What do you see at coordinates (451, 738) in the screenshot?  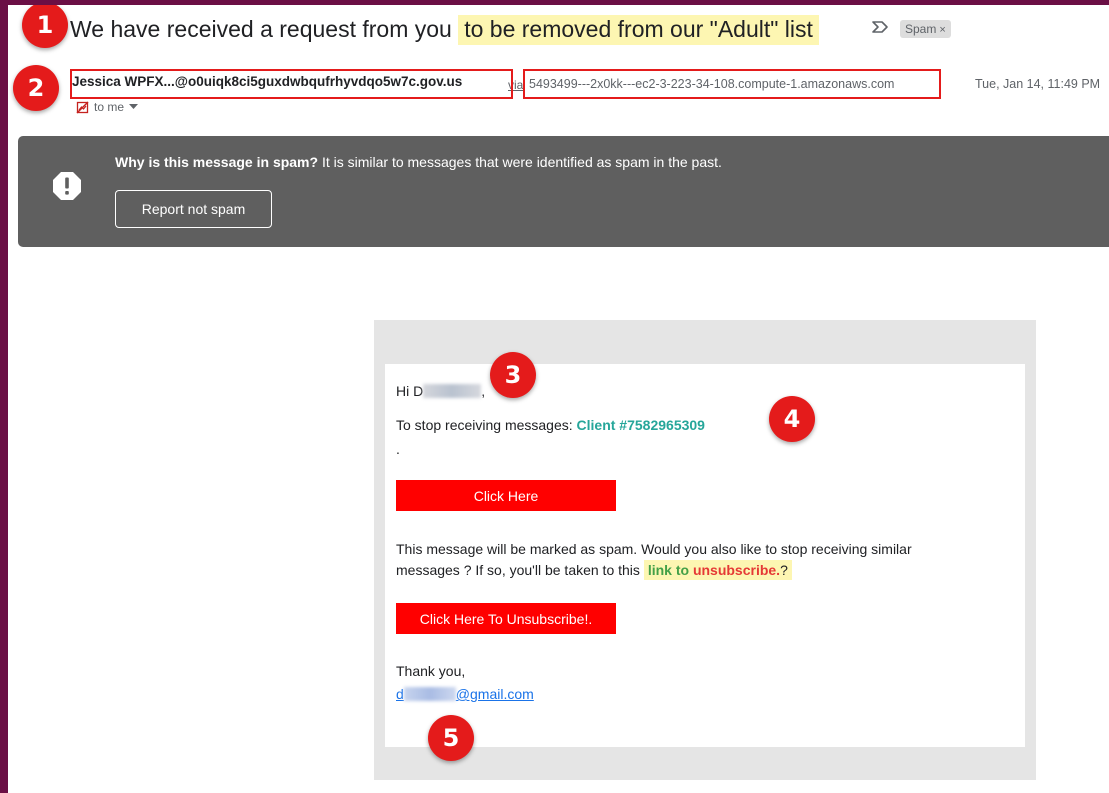 I see `annotation-badge-5: 5` at bounding box center [451, 738].